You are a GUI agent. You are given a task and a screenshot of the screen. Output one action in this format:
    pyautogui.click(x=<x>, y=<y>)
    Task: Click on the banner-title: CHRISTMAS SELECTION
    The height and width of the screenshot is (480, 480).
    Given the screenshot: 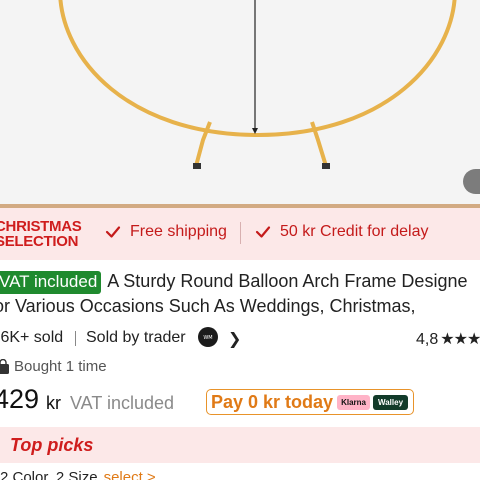 What is the action you would take?
    pyautogui.click(x=41, y=234)
    